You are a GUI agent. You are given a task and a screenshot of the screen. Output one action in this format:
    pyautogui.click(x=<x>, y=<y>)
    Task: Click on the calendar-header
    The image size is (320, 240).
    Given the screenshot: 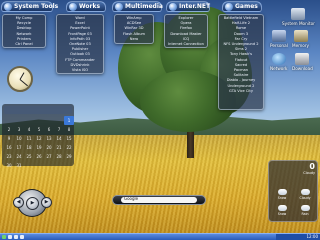 What is the action you would take?
    pyautogui.click(x=38, y=110)
    